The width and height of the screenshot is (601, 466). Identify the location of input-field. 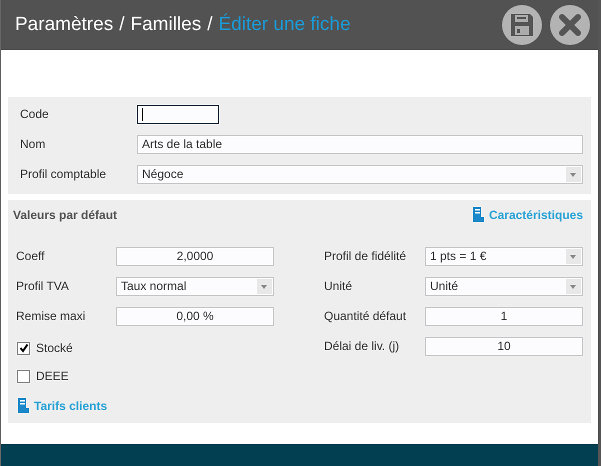
(178, 114).